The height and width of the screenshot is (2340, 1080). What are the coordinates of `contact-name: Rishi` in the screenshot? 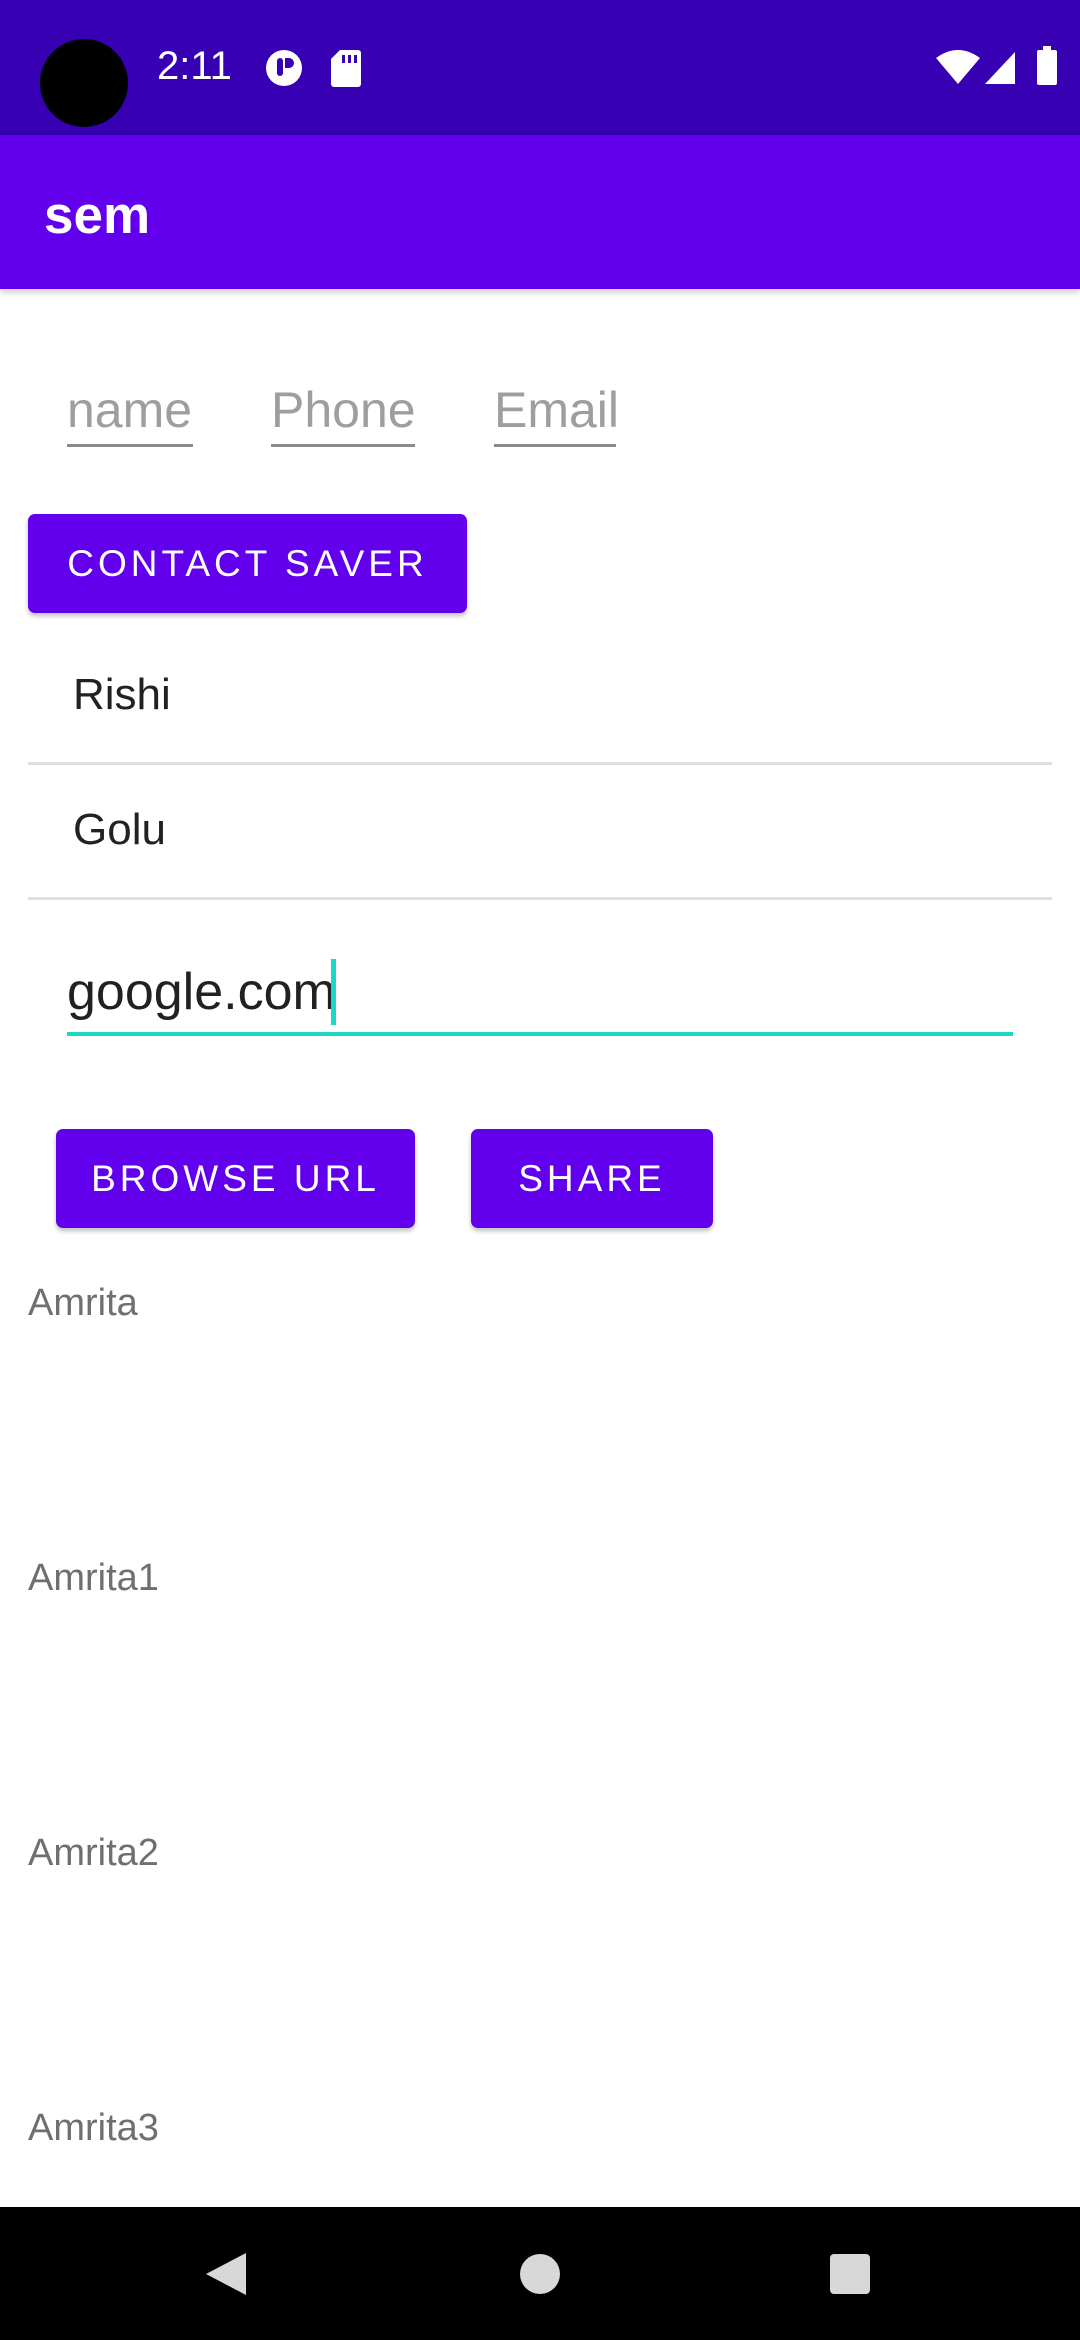 It's located at (122, 694).